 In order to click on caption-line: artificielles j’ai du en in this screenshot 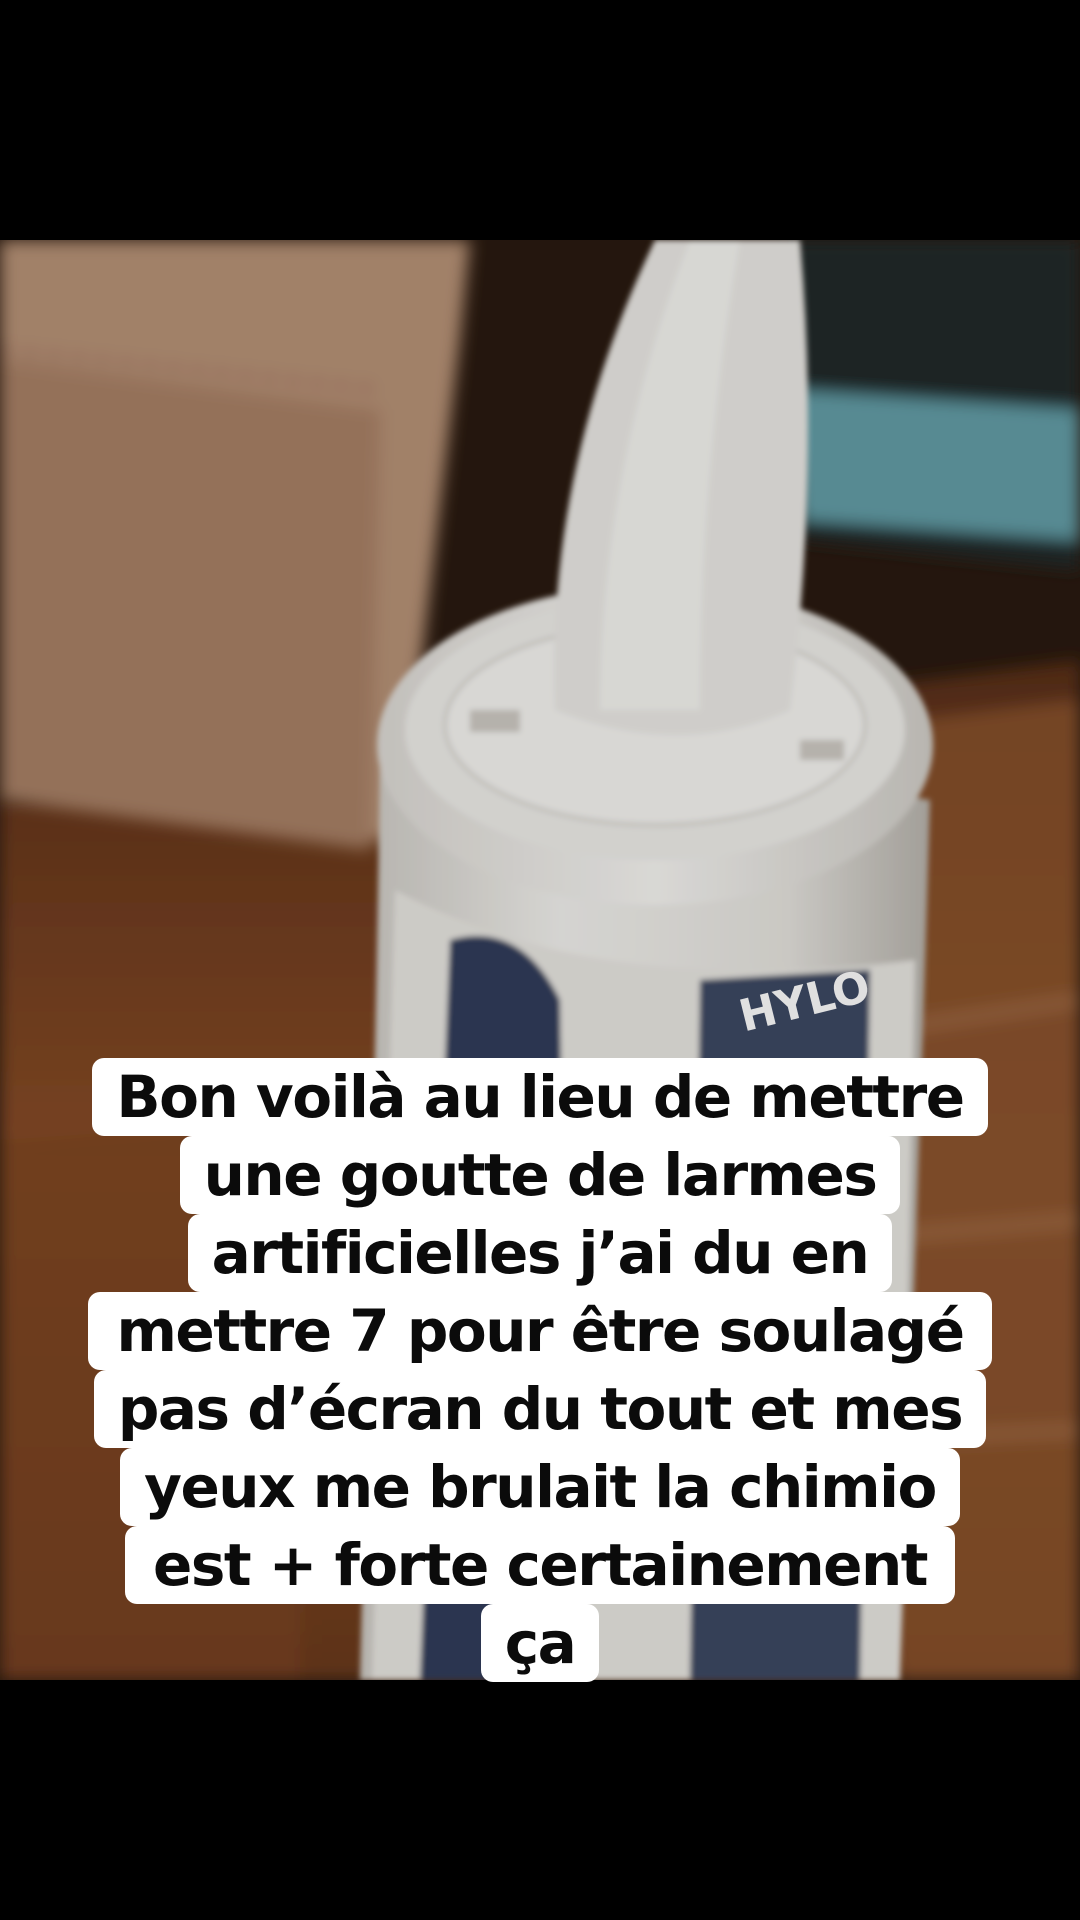, I will do `click(540, 1253)`.